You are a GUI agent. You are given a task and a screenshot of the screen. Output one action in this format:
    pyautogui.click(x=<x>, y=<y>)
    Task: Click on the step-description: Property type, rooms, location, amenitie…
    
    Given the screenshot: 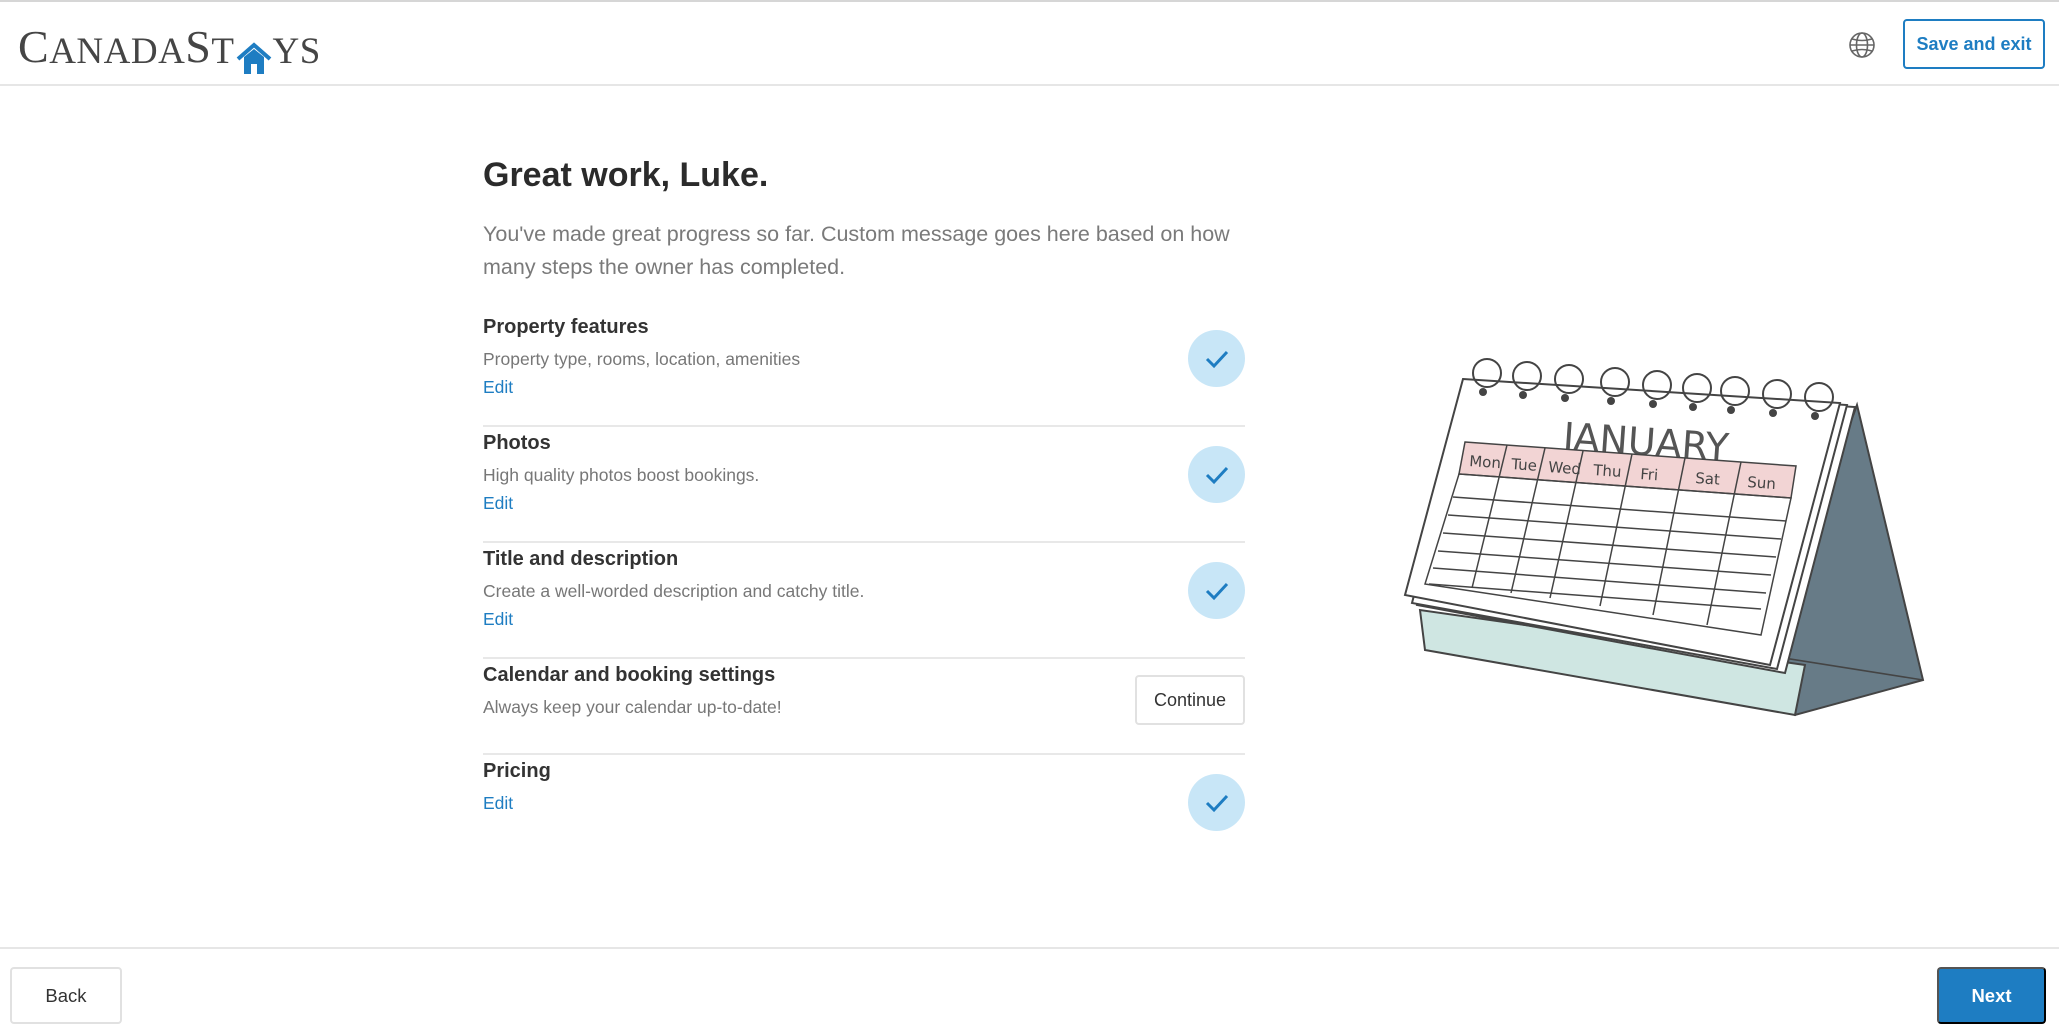 What is the action you would take?
    pyautogui.click(x=642, y=359)
    